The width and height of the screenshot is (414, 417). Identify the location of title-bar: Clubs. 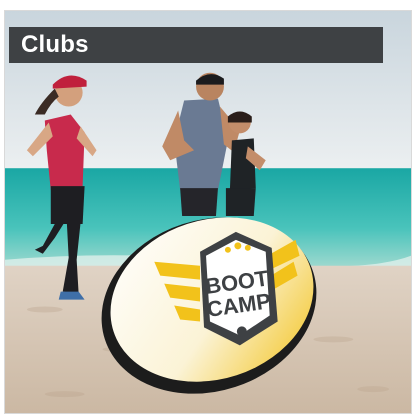
(196, 45).